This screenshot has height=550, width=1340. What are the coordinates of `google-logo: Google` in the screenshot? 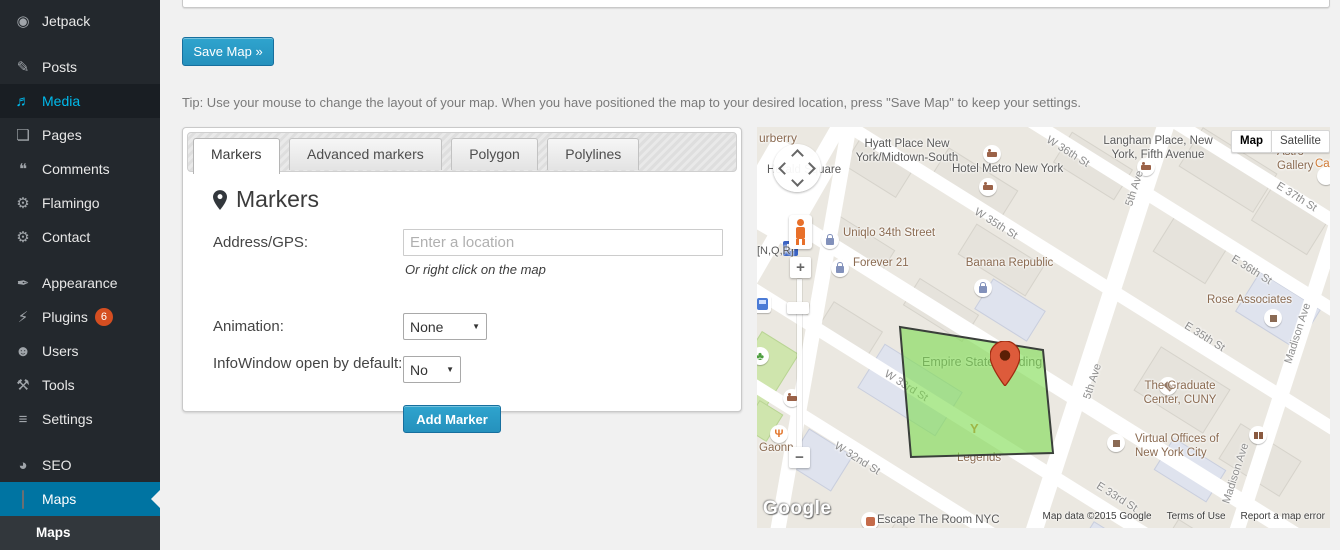 It's located at (797, 509).